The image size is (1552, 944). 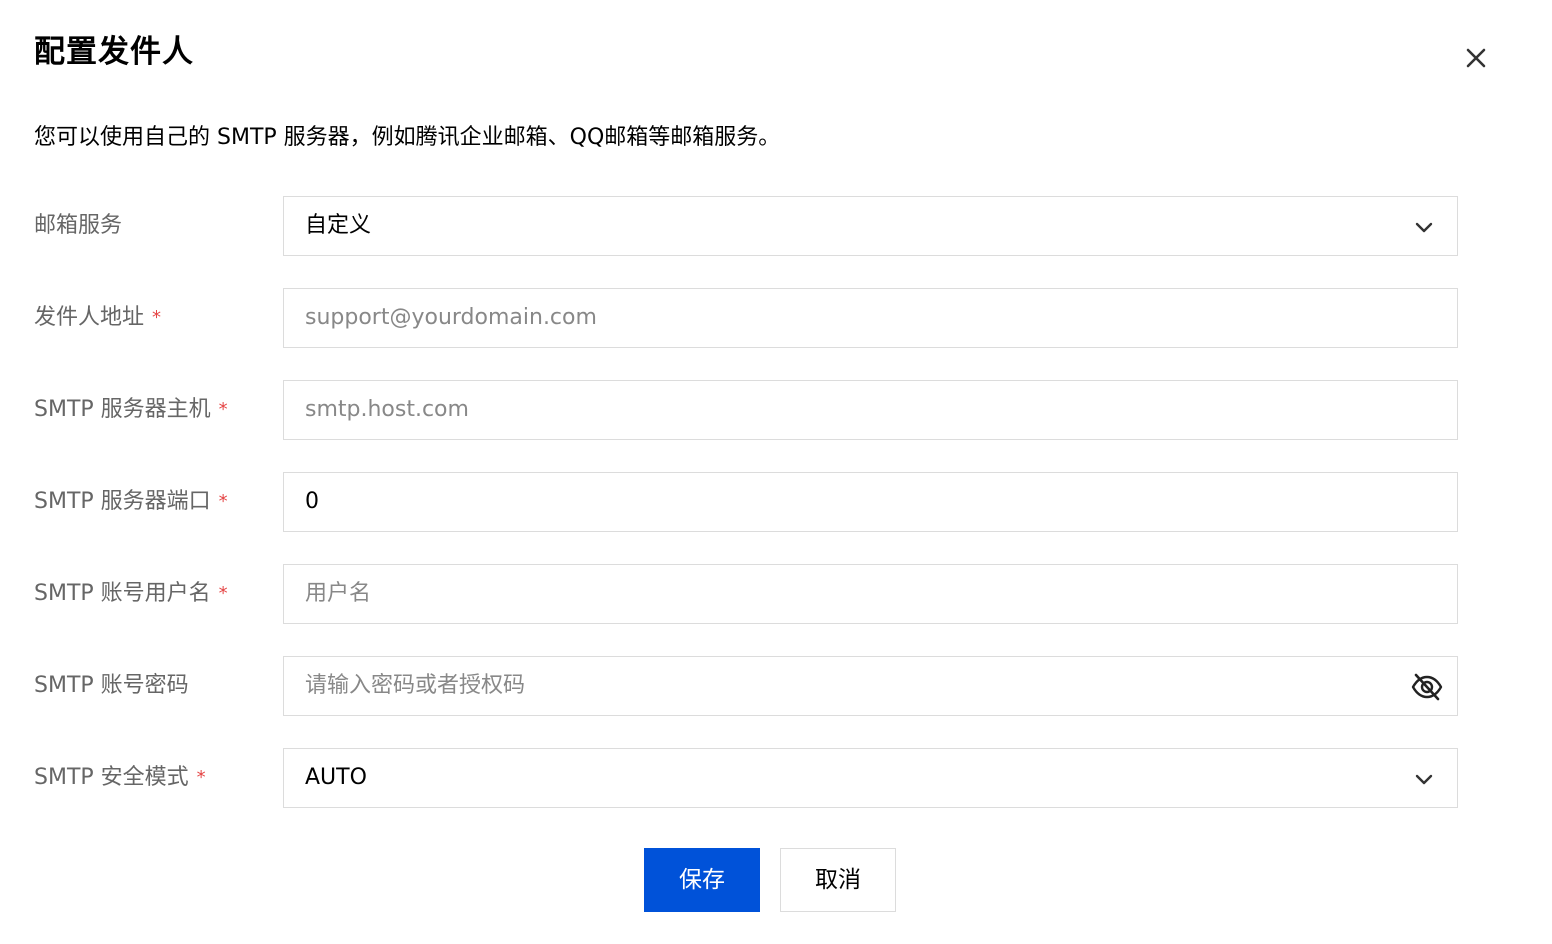 I want to click on mail-service-row: 邮箱服务 自定义, so click(x=776, y=226).